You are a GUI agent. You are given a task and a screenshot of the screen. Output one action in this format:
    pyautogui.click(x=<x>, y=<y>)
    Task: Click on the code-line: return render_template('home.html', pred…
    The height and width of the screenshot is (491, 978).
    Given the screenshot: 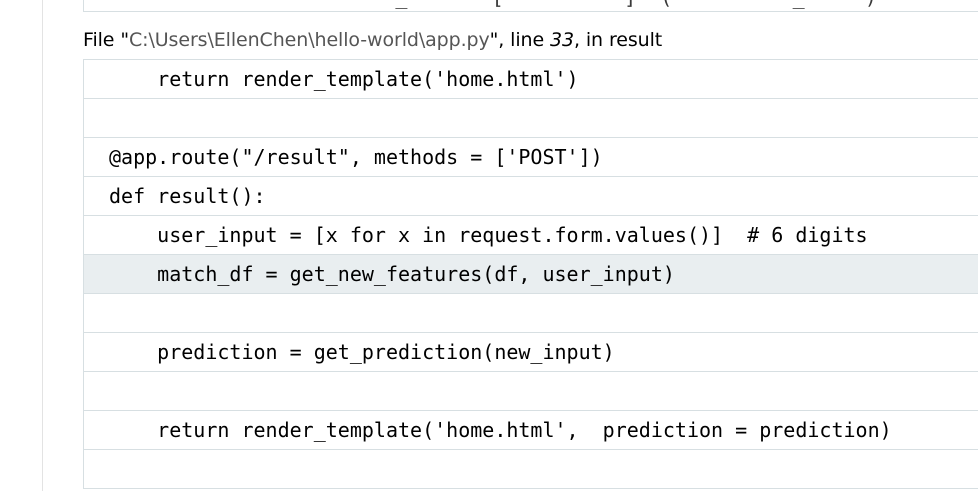 What is the action you would take?
    pyautogui.click(x=531, y=430)
    